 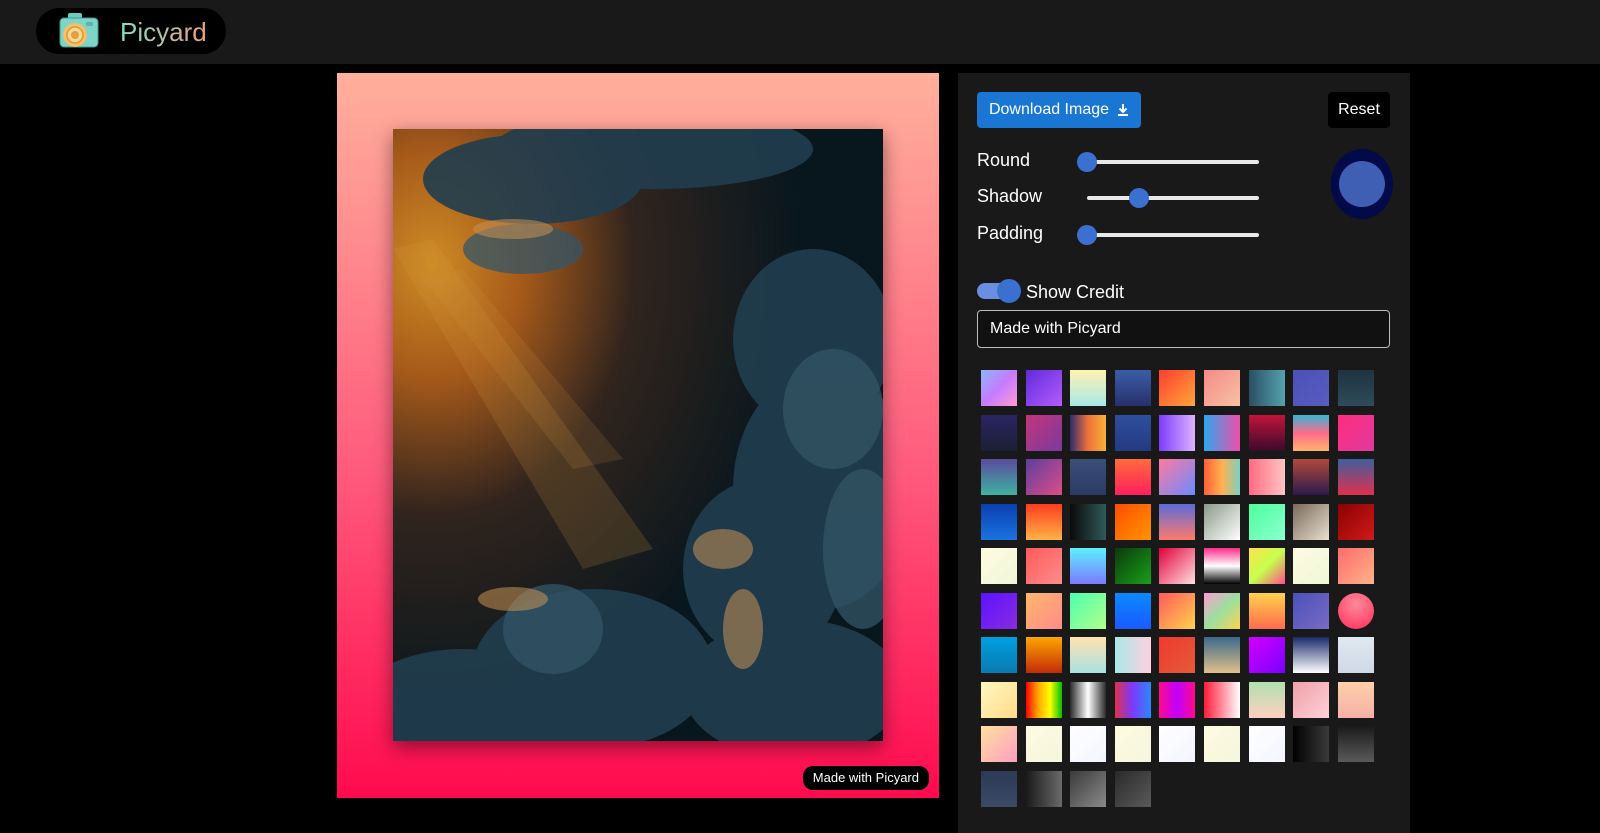 What do you see at coordinates (1168, 162) in the screenshot?
I see `round-slider` at bounding box center [1168, 162].